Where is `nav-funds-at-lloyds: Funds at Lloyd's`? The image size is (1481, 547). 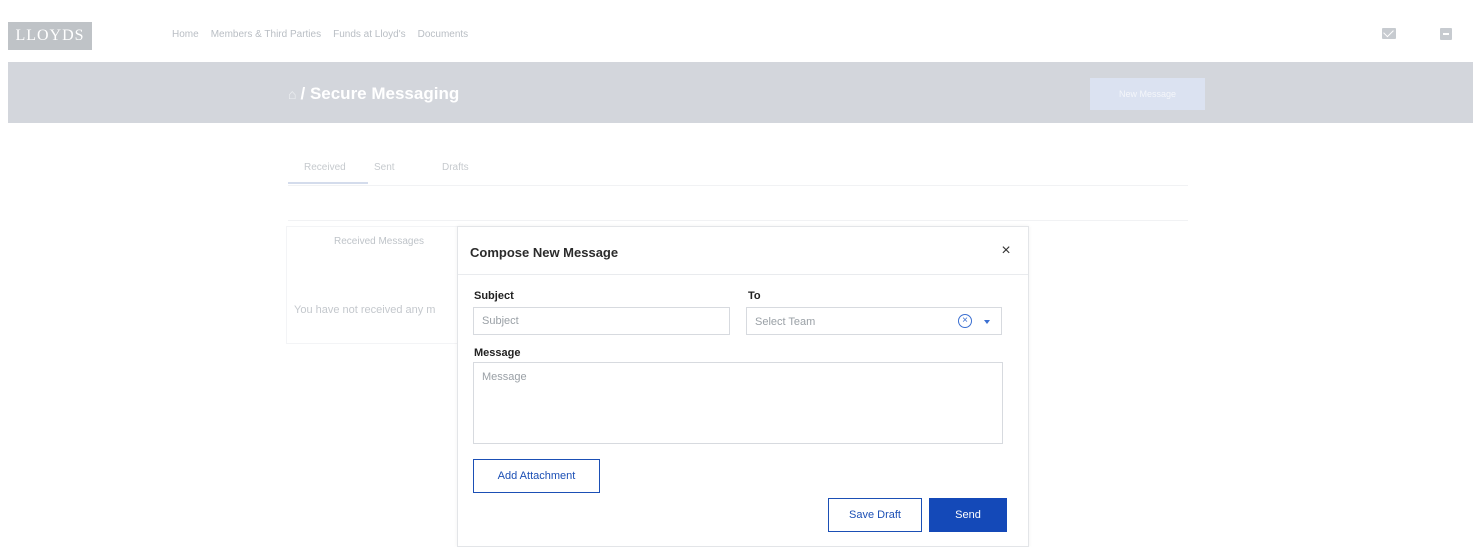 nav-funds-at-lloyds: Funds at Lloyd's is located at coordinates (369, 34).